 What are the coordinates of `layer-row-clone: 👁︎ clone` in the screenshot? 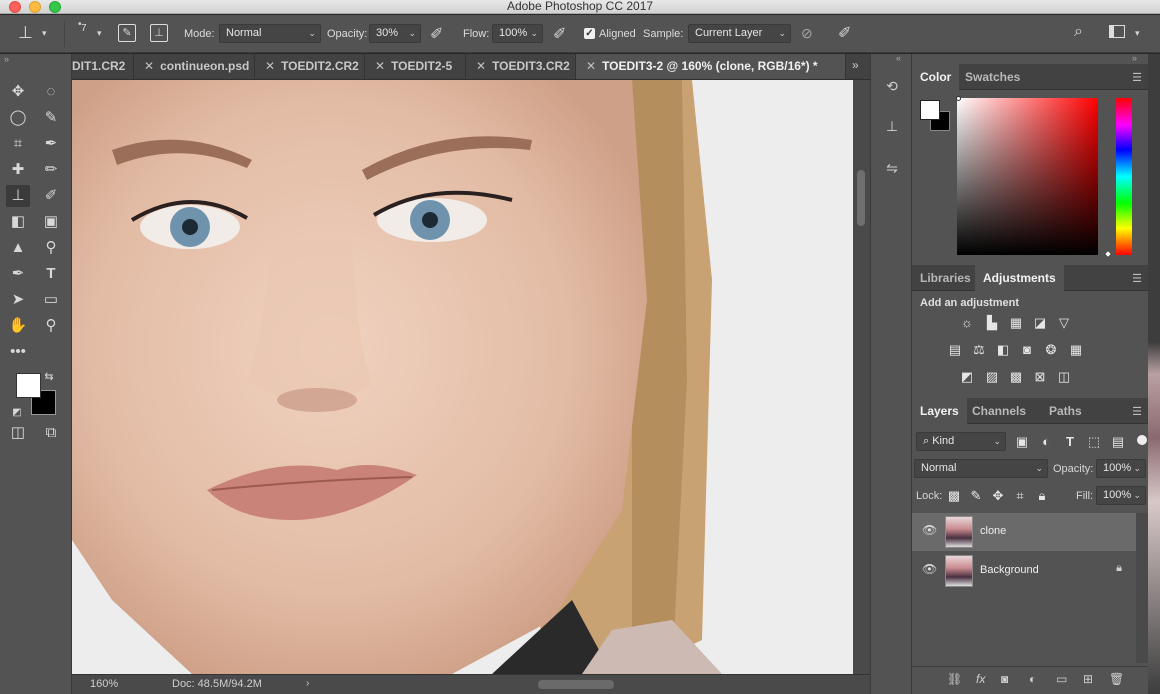 It's located at (1024, 532).